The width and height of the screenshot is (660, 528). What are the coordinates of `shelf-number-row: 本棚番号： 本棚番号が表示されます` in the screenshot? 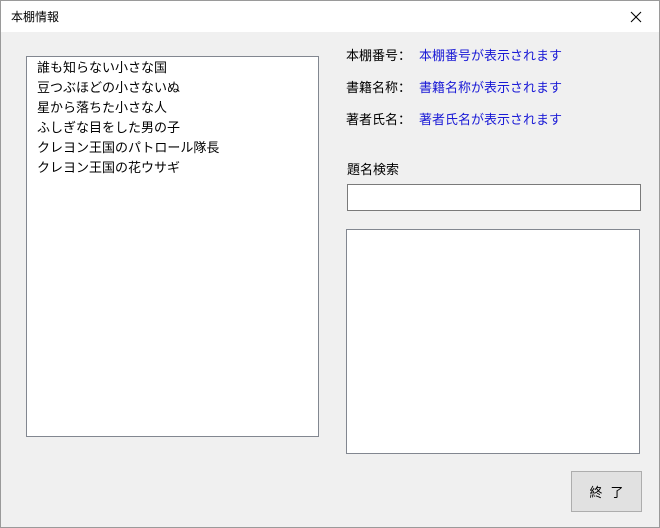 It's located at (454, 57).